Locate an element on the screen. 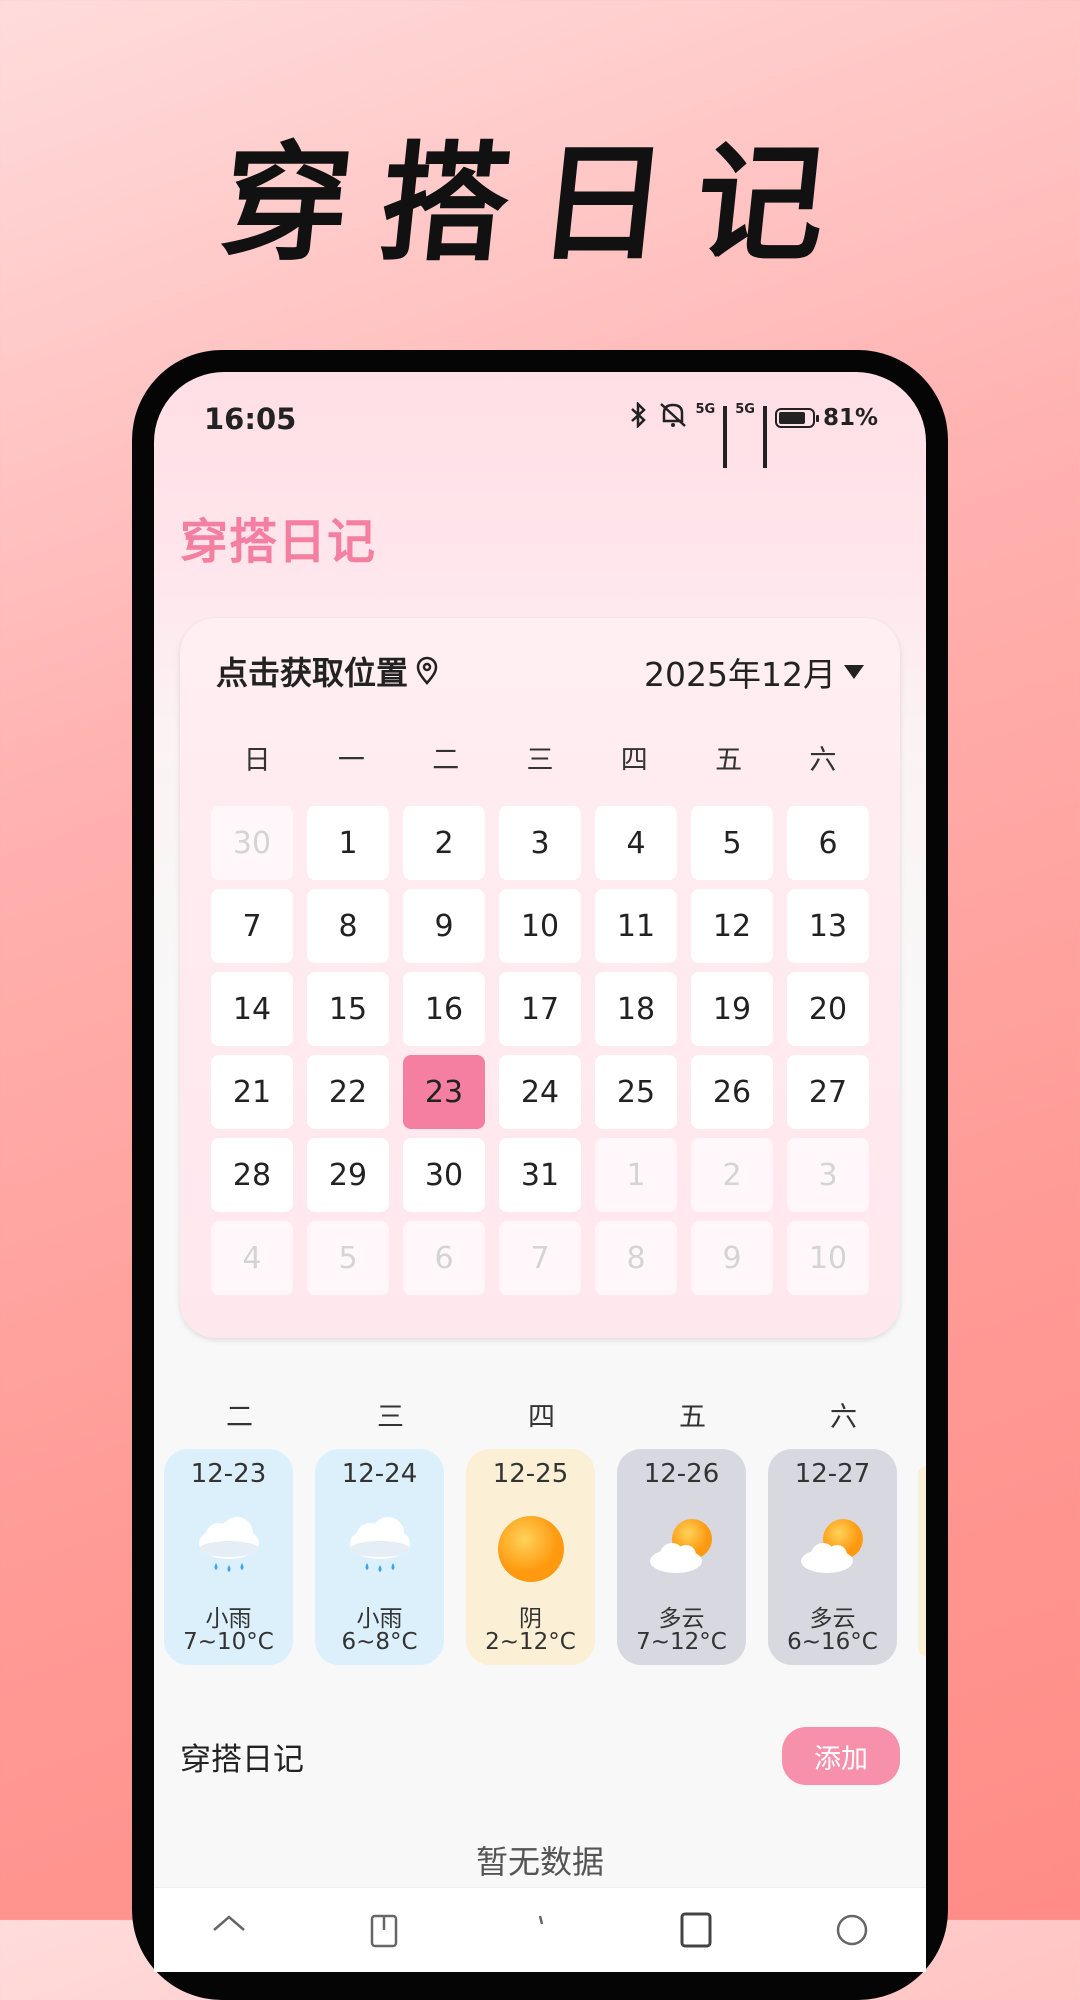 This screenshot has height=2000, width=1080. calendar-day: 29 is located at coordinates (348, 1175).